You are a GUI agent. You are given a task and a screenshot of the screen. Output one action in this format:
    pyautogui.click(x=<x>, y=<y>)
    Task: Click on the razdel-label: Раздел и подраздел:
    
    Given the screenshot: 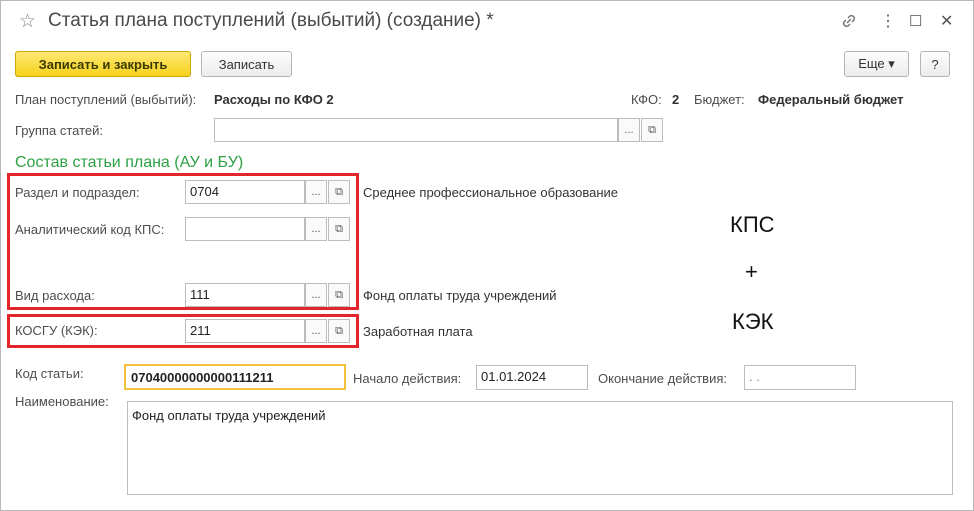 What is the action you would take?
    pyautogui.click(x=77, y=192)
    